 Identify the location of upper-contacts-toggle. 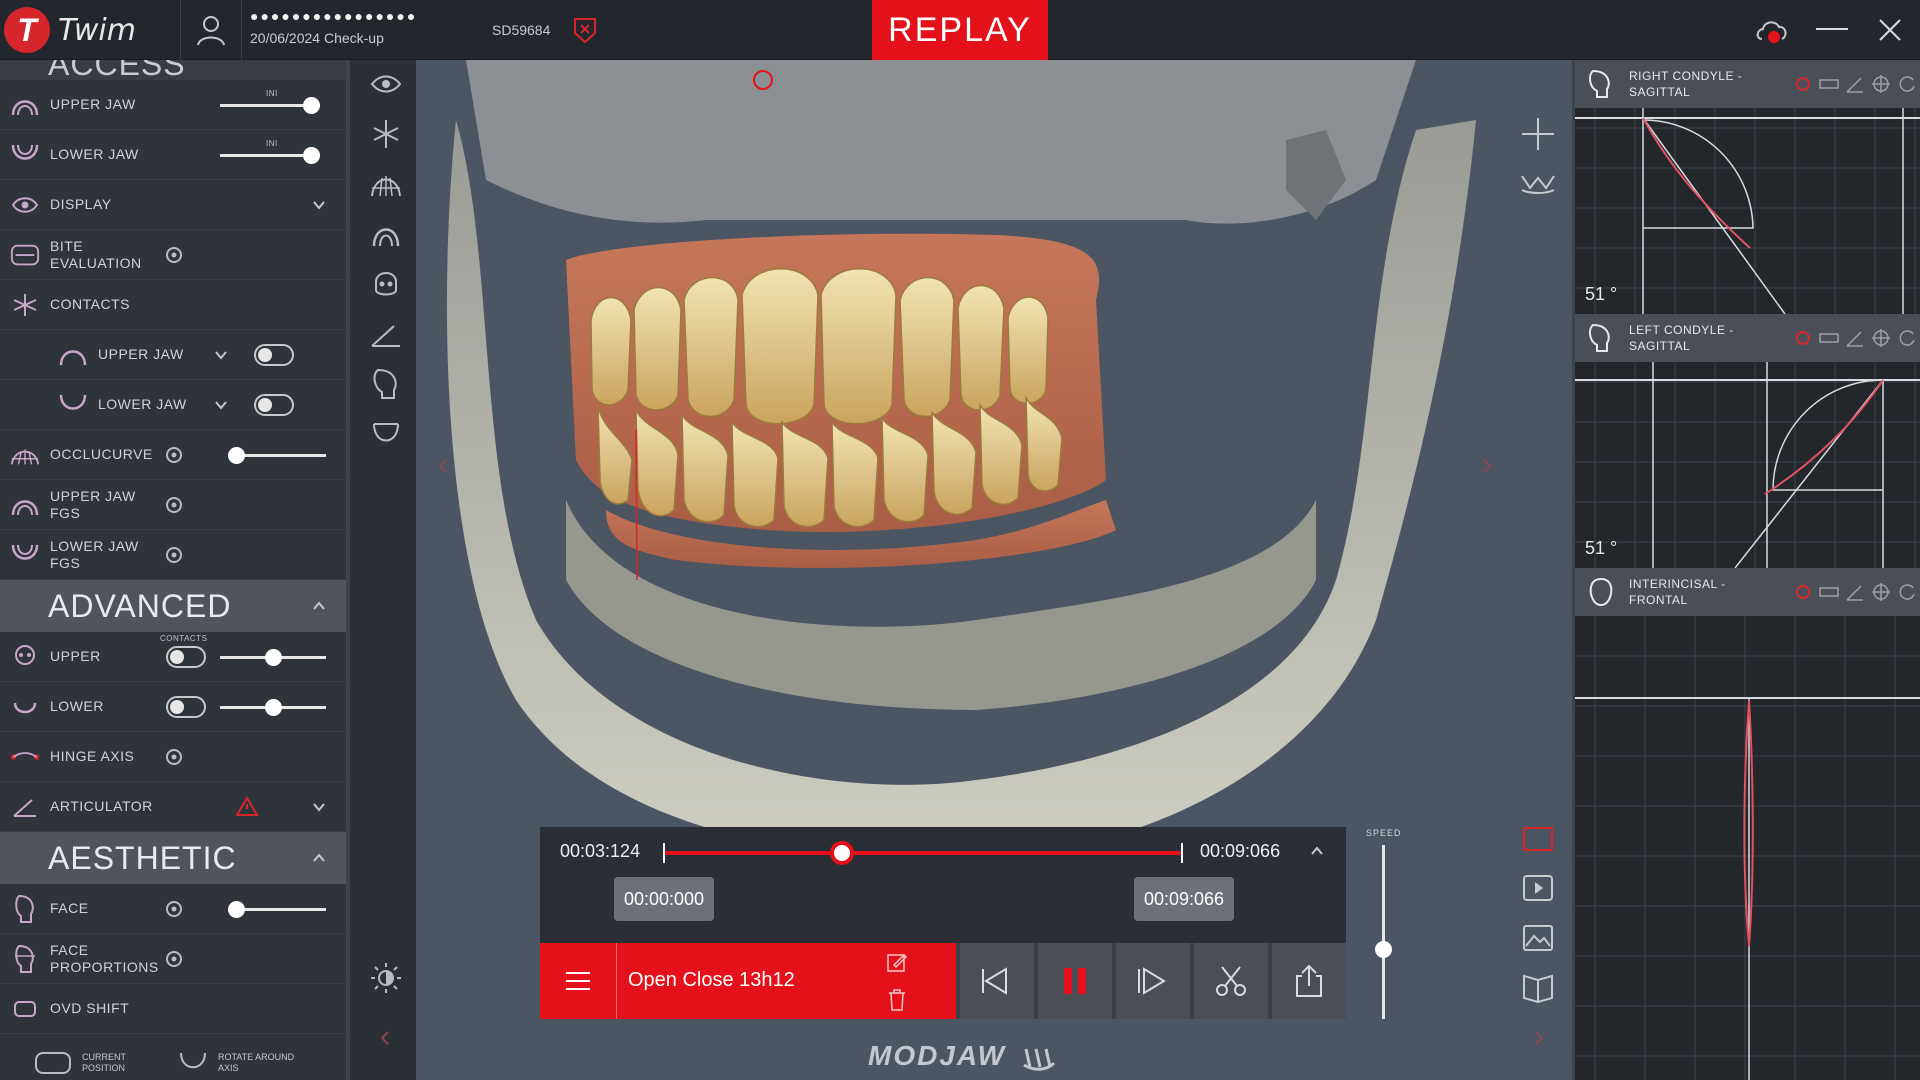
(186, 657).